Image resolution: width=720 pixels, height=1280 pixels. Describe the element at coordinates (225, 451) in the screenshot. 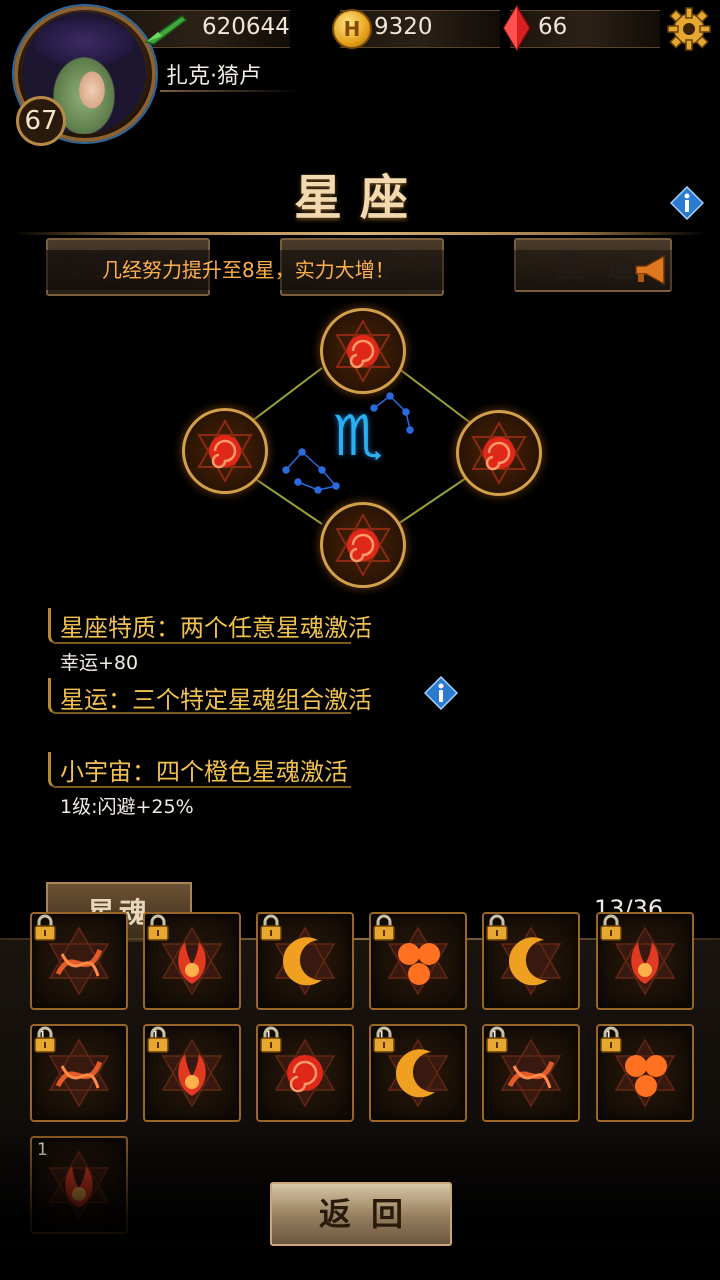

I see `constellation-node-left` at that location.